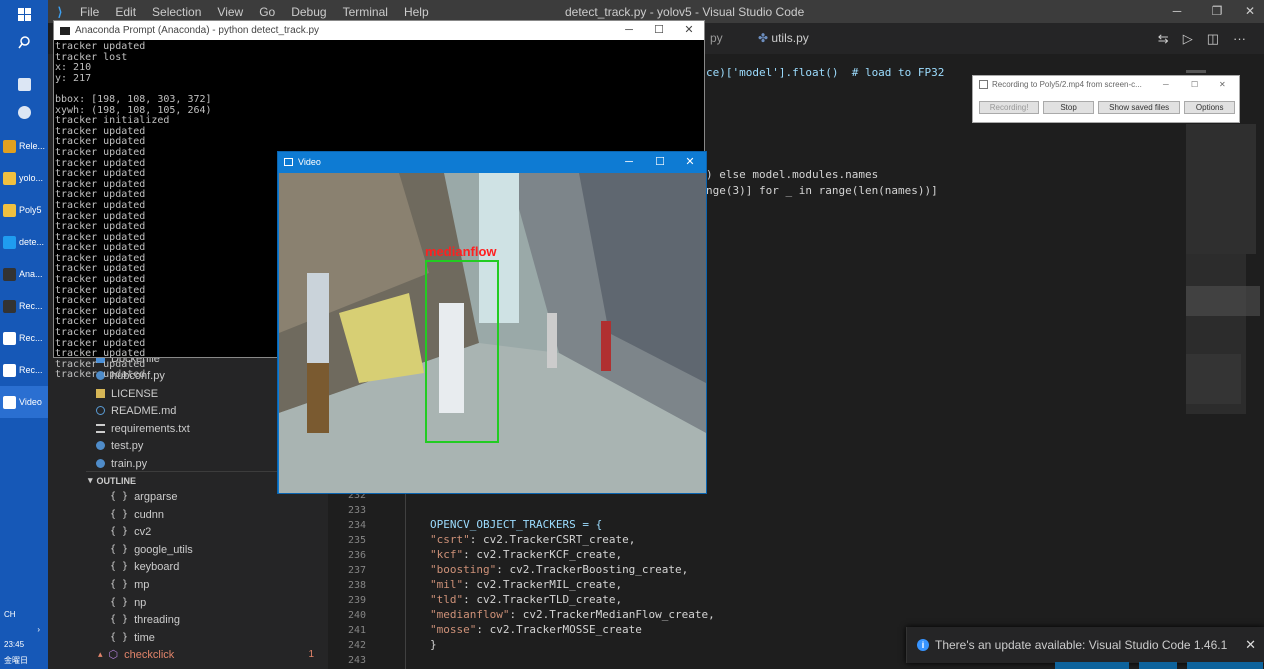 The height and width of the screenshot is (669, 1264). I want to click on chevron-down-icon: ▴, so click(100, 654).